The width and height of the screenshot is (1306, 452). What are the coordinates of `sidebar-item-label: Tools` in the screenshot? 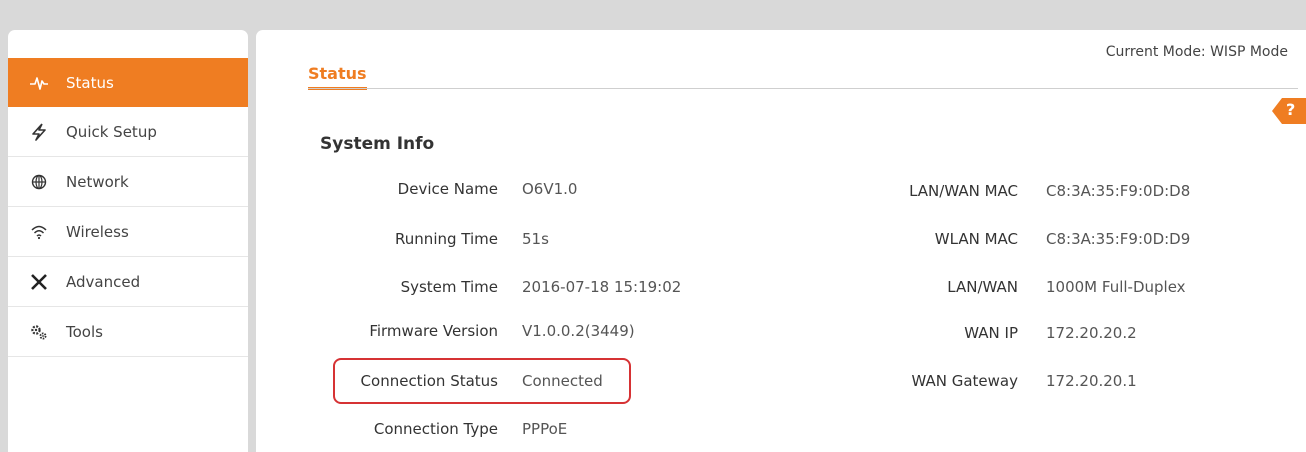 It's located at (84, 331).